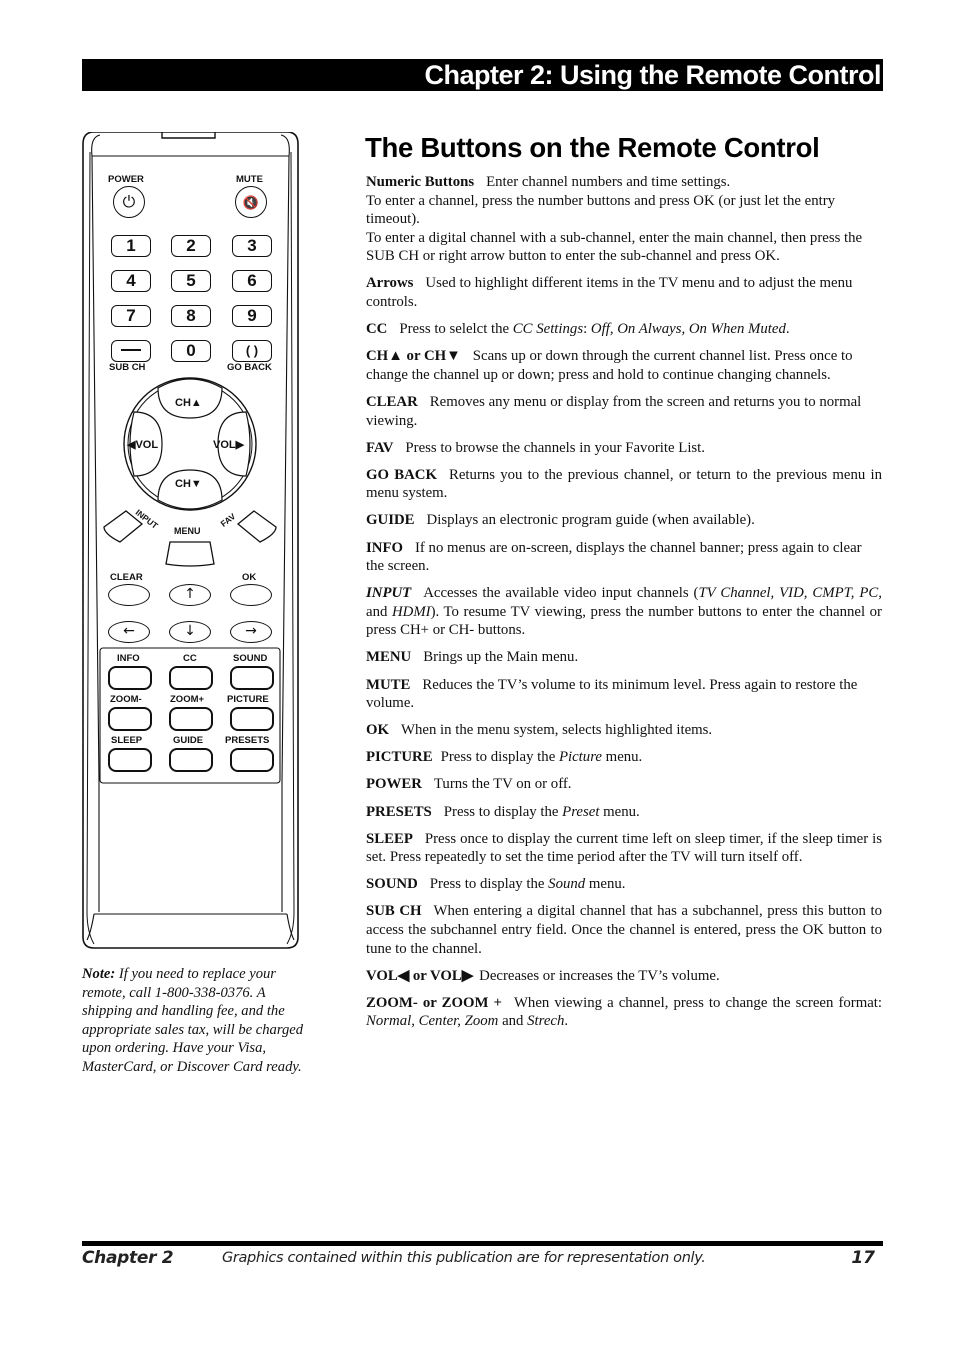  I want to click on ch-up-button: CH▲, so click(188, 403).